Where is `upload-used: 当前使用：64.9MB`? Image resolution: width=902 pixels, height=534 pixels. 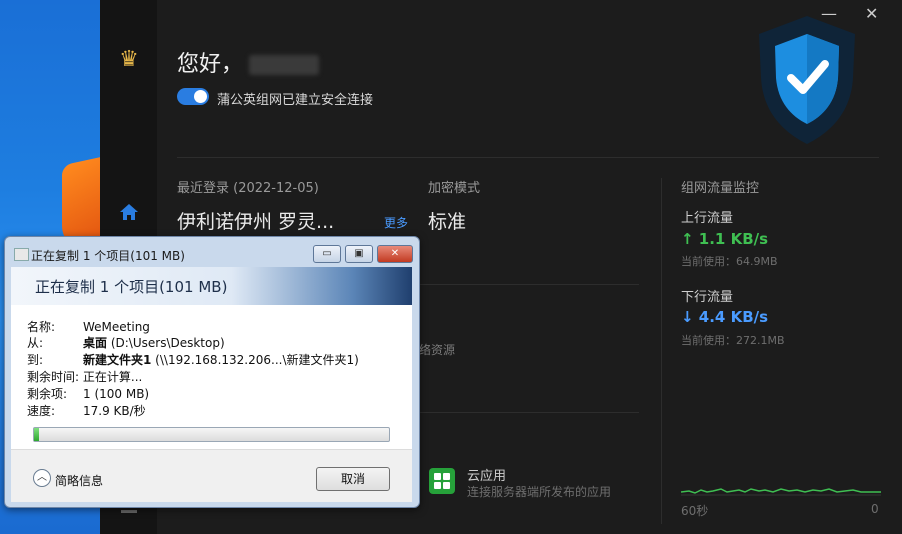 upload-used: 当前使用：64.9MB is located at coordinates (729, 261).